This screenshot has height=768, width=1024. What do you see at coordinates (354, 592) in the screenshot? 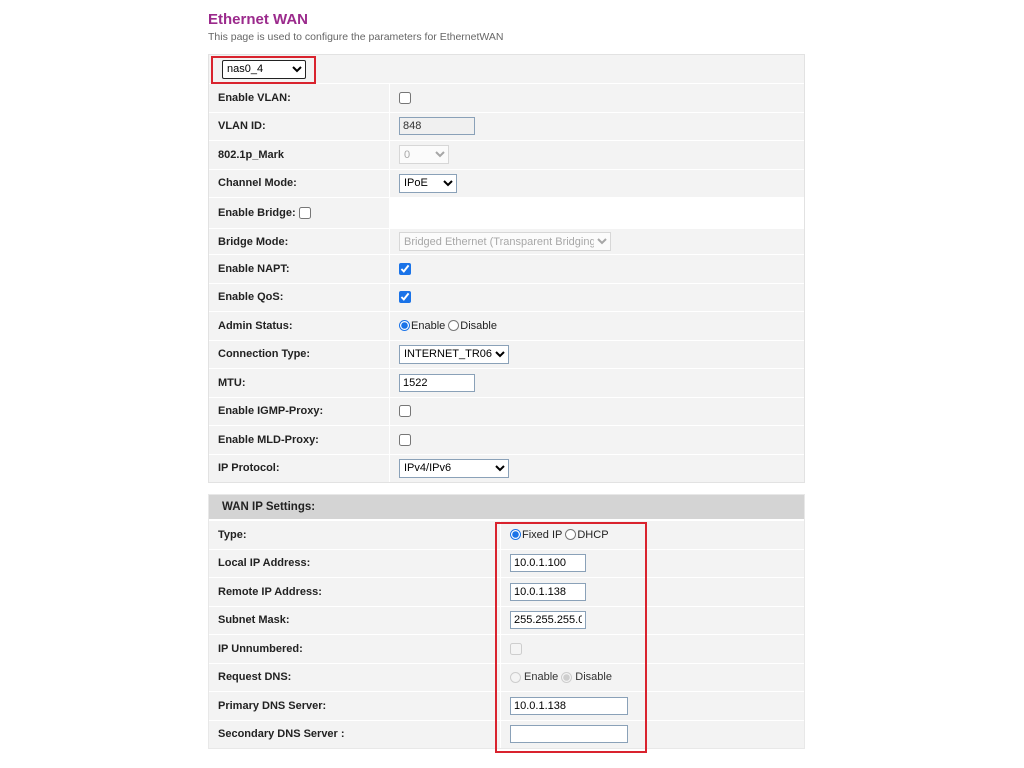
I see `remote-ip-label: Remote IP Address:` at bounding box center [354, 592].